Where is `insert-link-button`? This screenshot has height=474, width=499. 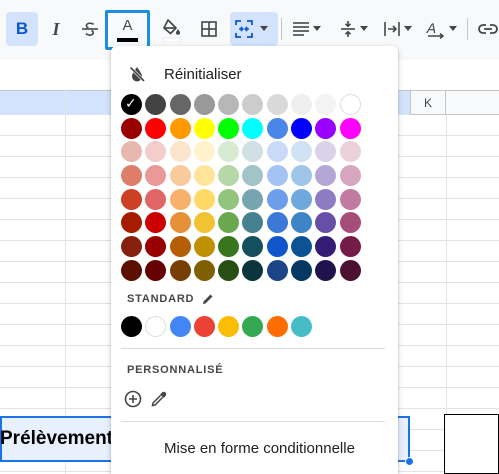
insert-link-button is located at coordinates (485, 29).